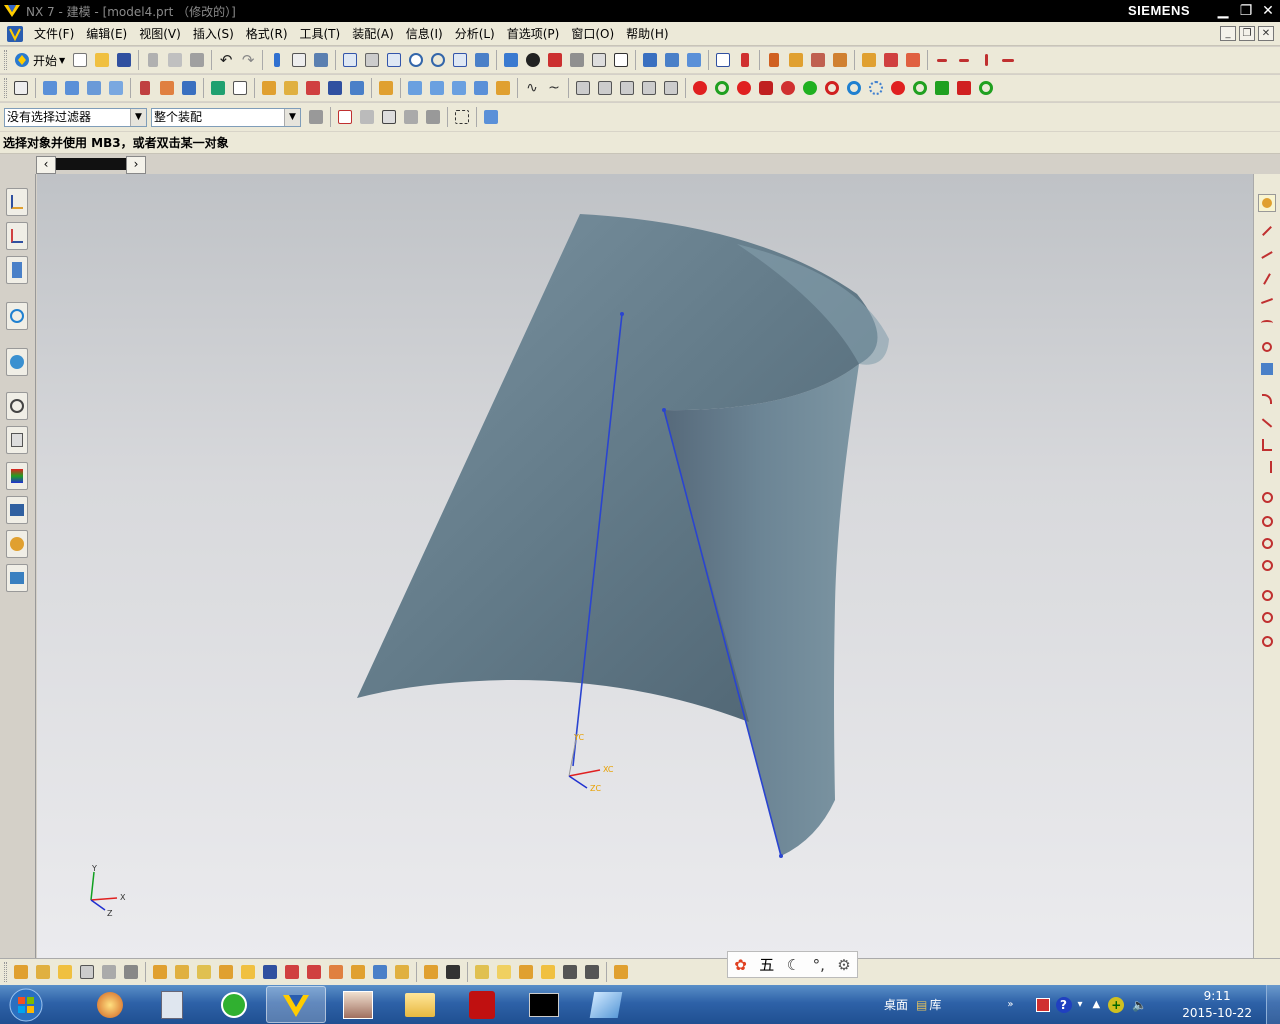  I want to click on tray-desktop-toolbar: 桌面, so click(896, 1004).